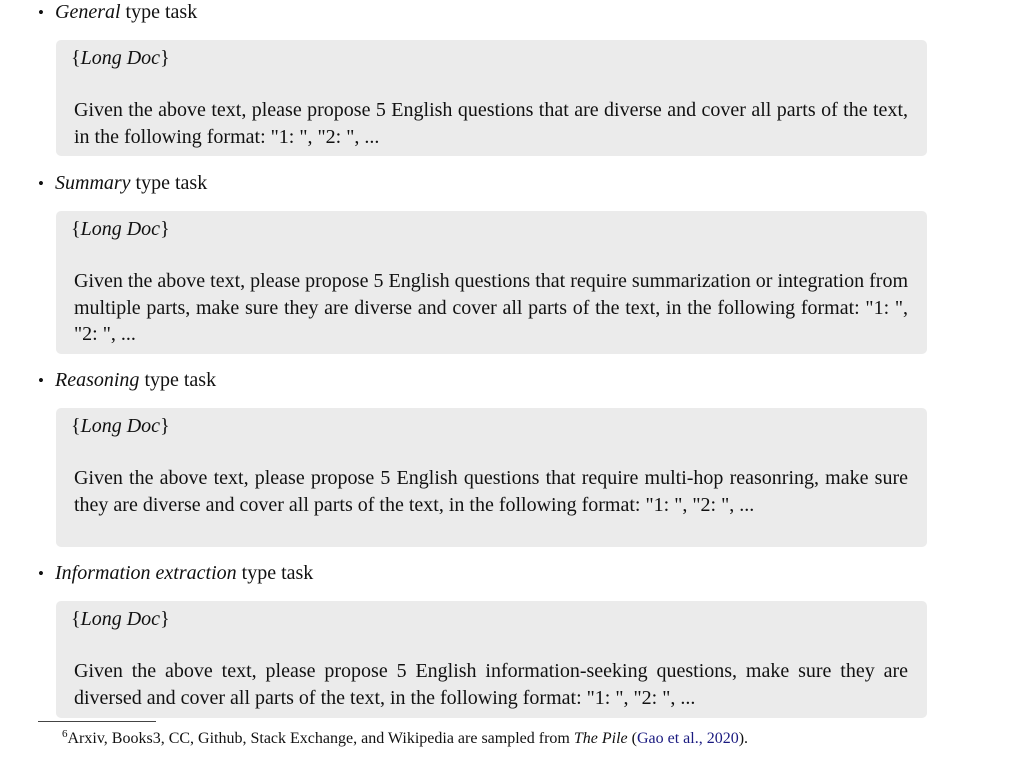  I want to click on task-heading-information-extraction: • Information extraction type task, so click(175, 573).